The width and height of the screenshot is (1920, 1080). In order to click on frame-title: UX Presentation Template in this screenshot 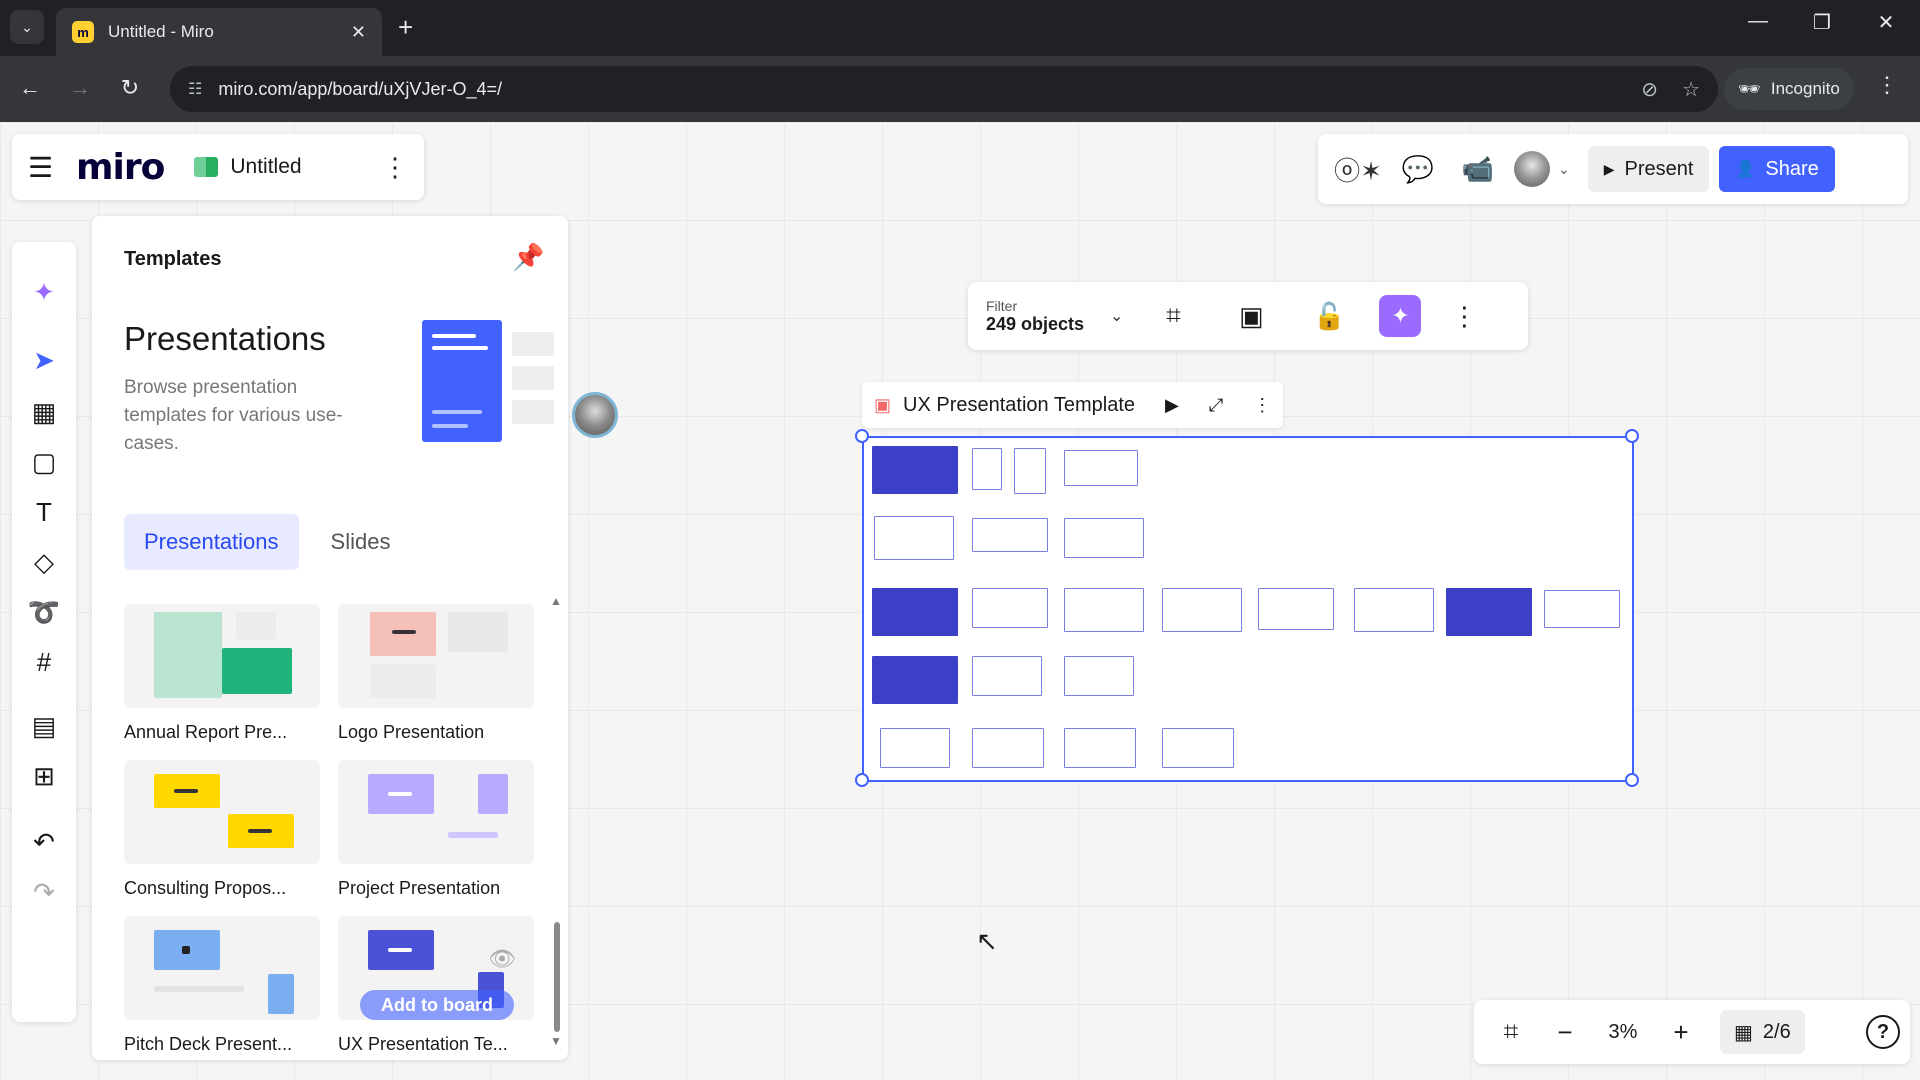, I will do `click(1019, 405)`.